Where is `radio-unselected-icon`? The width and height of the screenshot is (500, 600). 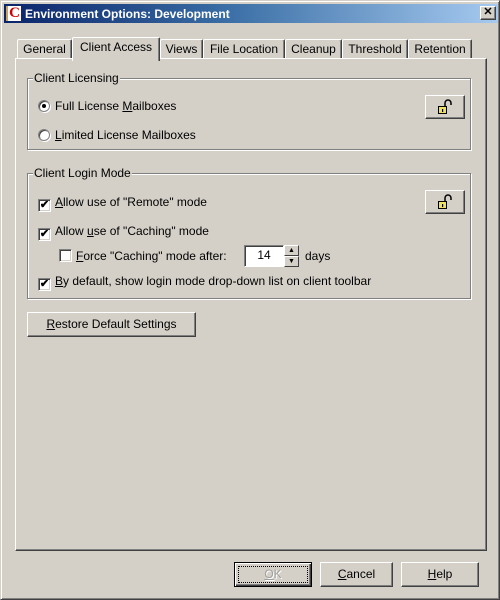
radio-unselected-icon is located at coordinates (44, 135).